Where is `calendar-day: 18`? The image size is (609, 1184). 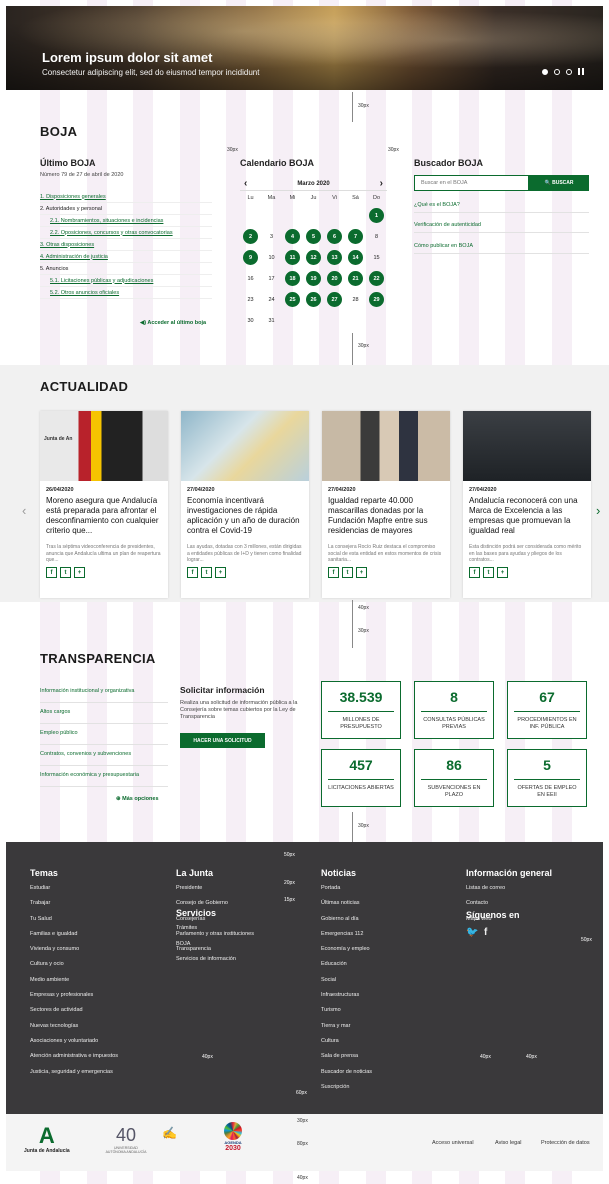
calendar-day: 18 is located at coordinates (292, 278).